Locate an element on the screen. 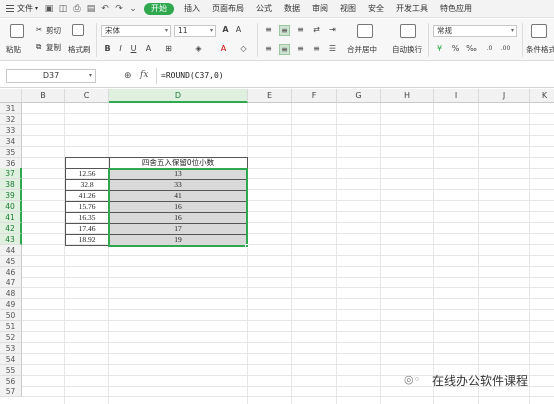 The height and width of the screenshot is (404, 554). column-header-j: J is located at coordinates (504, 96).